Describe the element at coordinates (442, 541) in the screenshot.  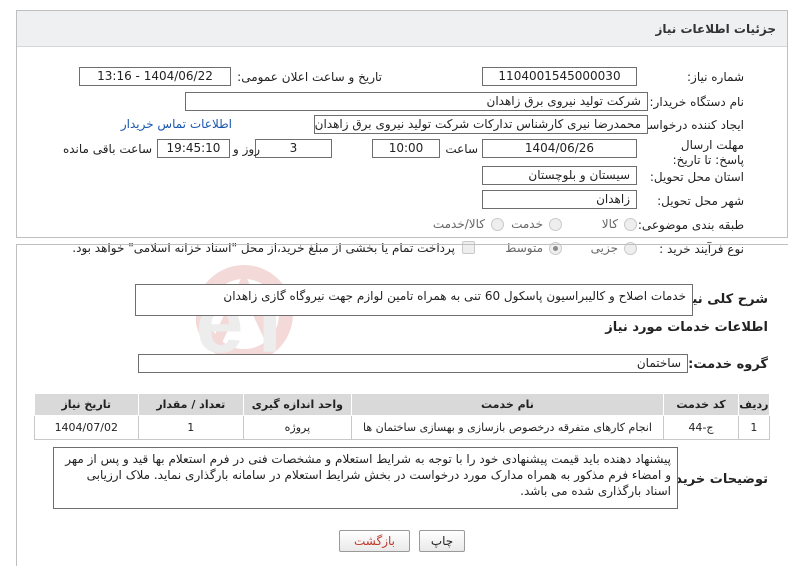
I see `print-button: چاپ` at that location.